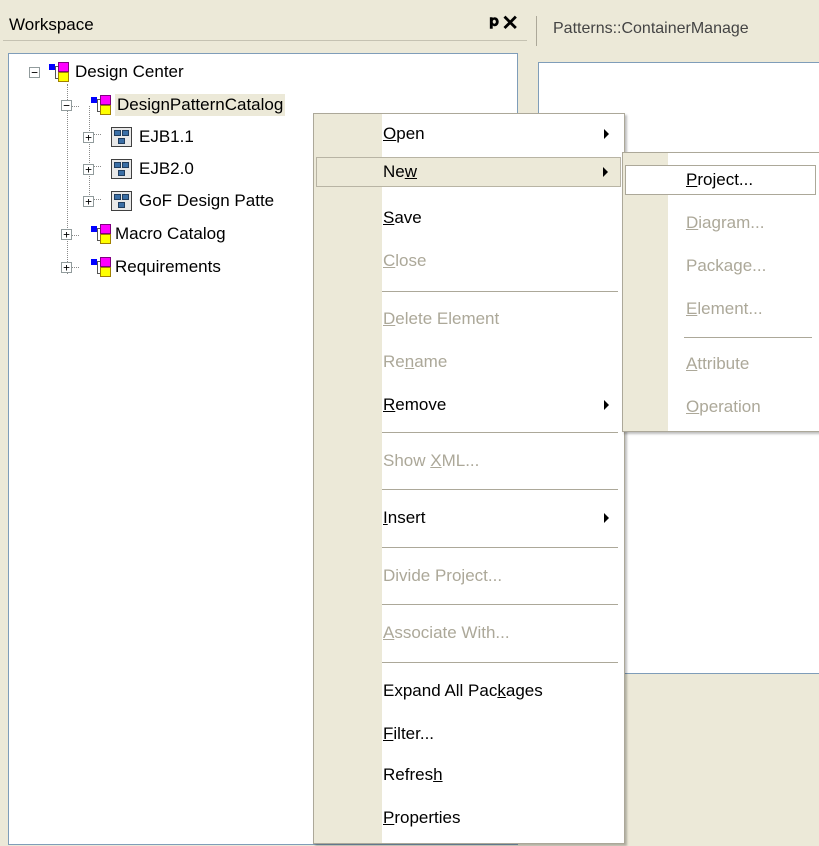  Describe the element at coordinates (468, 818) in the screenshot. I see `menu-item-properties: Properties` at that location.